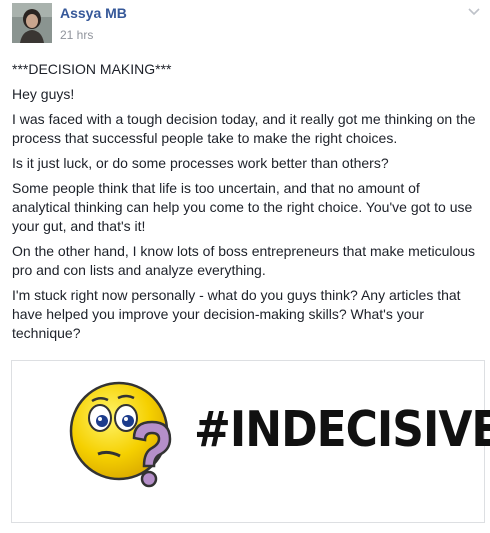 The image size is (490, 533). I want to click on post-paragraph: Hey guys!, so click(43, 94).